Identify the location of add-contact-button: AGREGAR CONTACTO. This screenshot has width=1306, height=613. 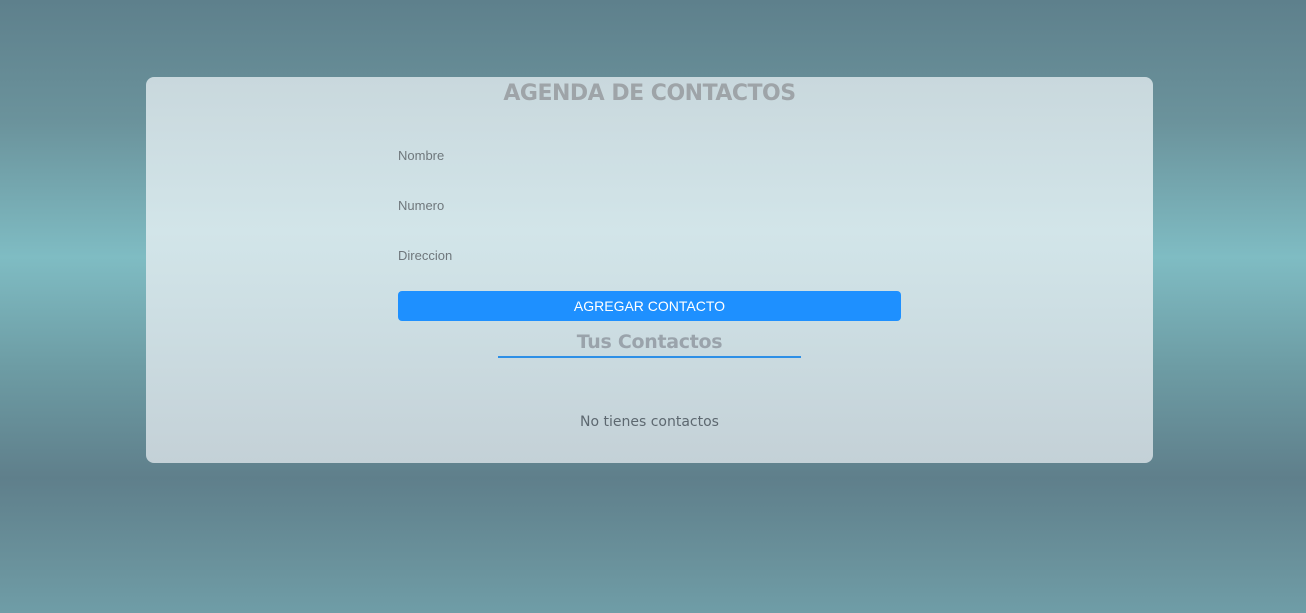
(649, 306).